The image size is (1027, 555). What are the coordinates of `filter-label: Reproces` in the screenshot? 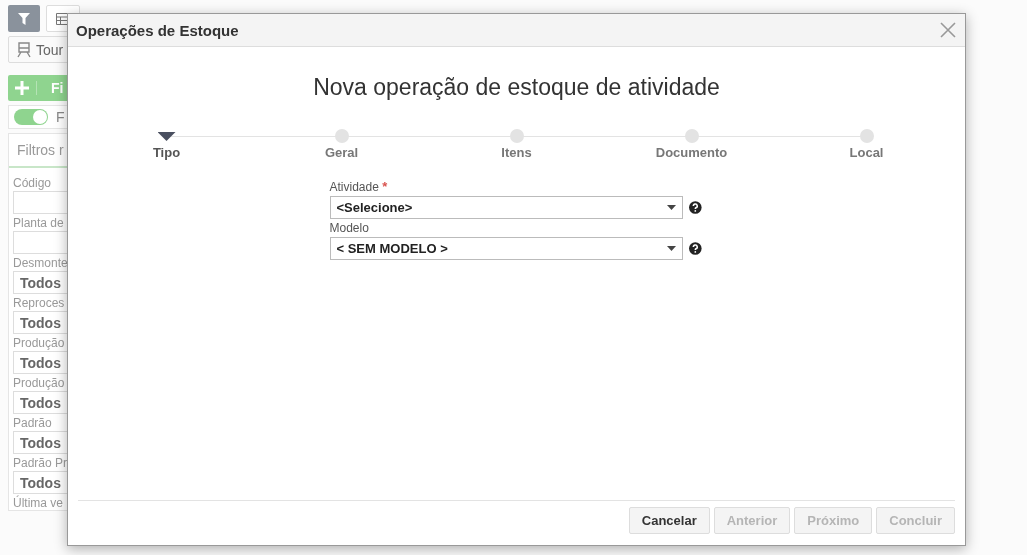 It's located at (39, 303).